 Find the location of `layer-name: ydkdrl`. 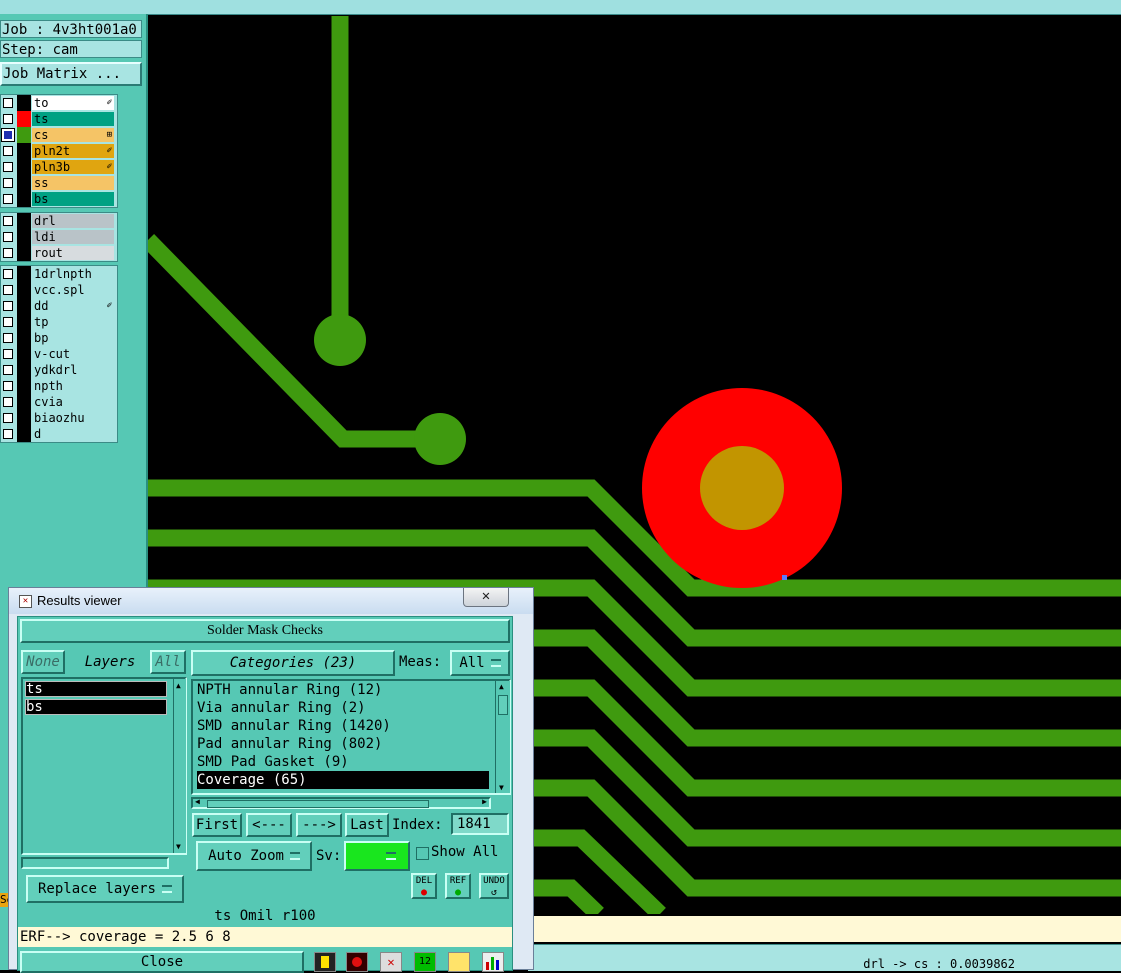

layer-name: ydkdrl is located at coordinates (73, 370).